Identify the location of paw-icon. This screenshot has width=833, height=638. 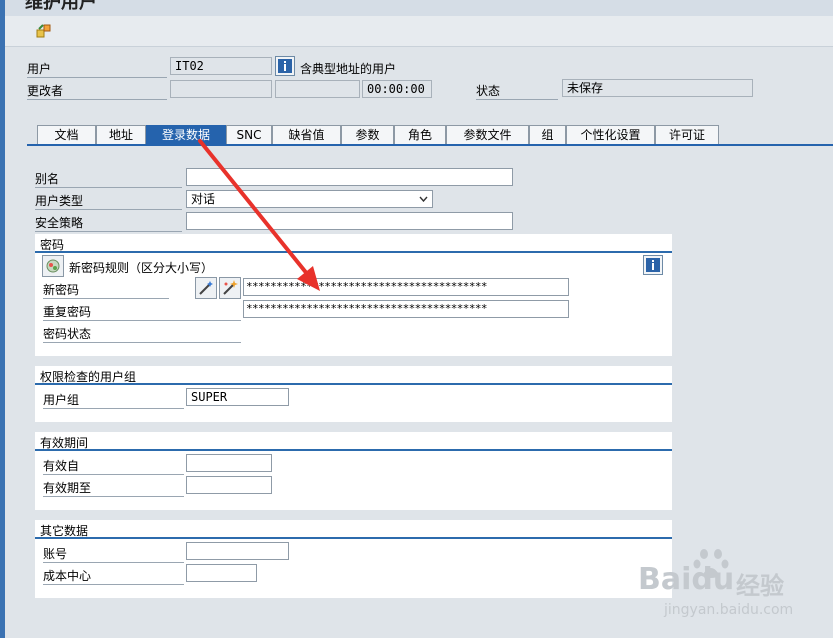
(711, 563).